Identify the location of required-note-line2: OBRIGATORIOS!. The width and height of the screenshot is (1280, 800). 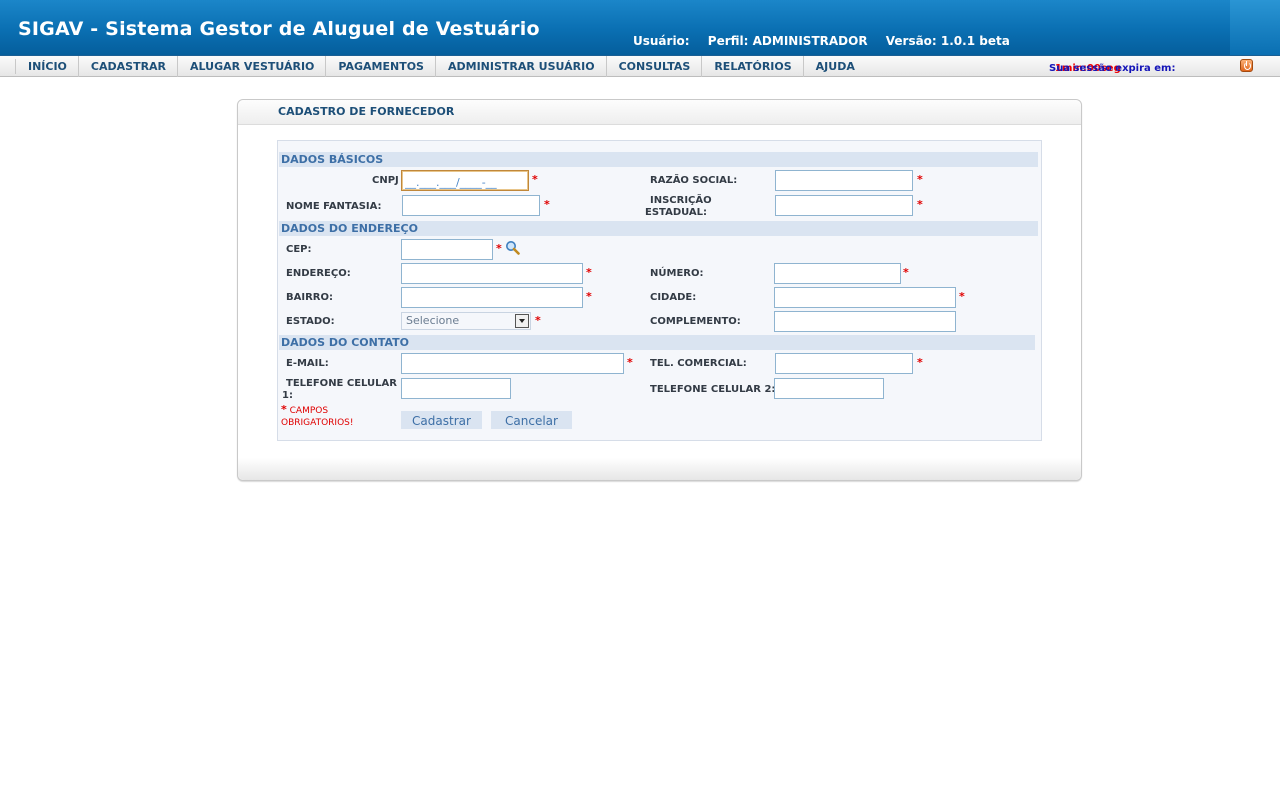
(317, 423).